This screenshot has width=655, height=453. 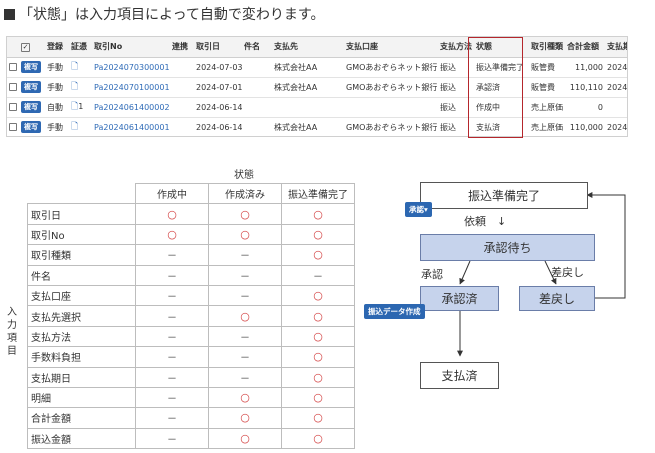 I want to click on matrix-item-label: 取引日, so click(x=81, y=214).